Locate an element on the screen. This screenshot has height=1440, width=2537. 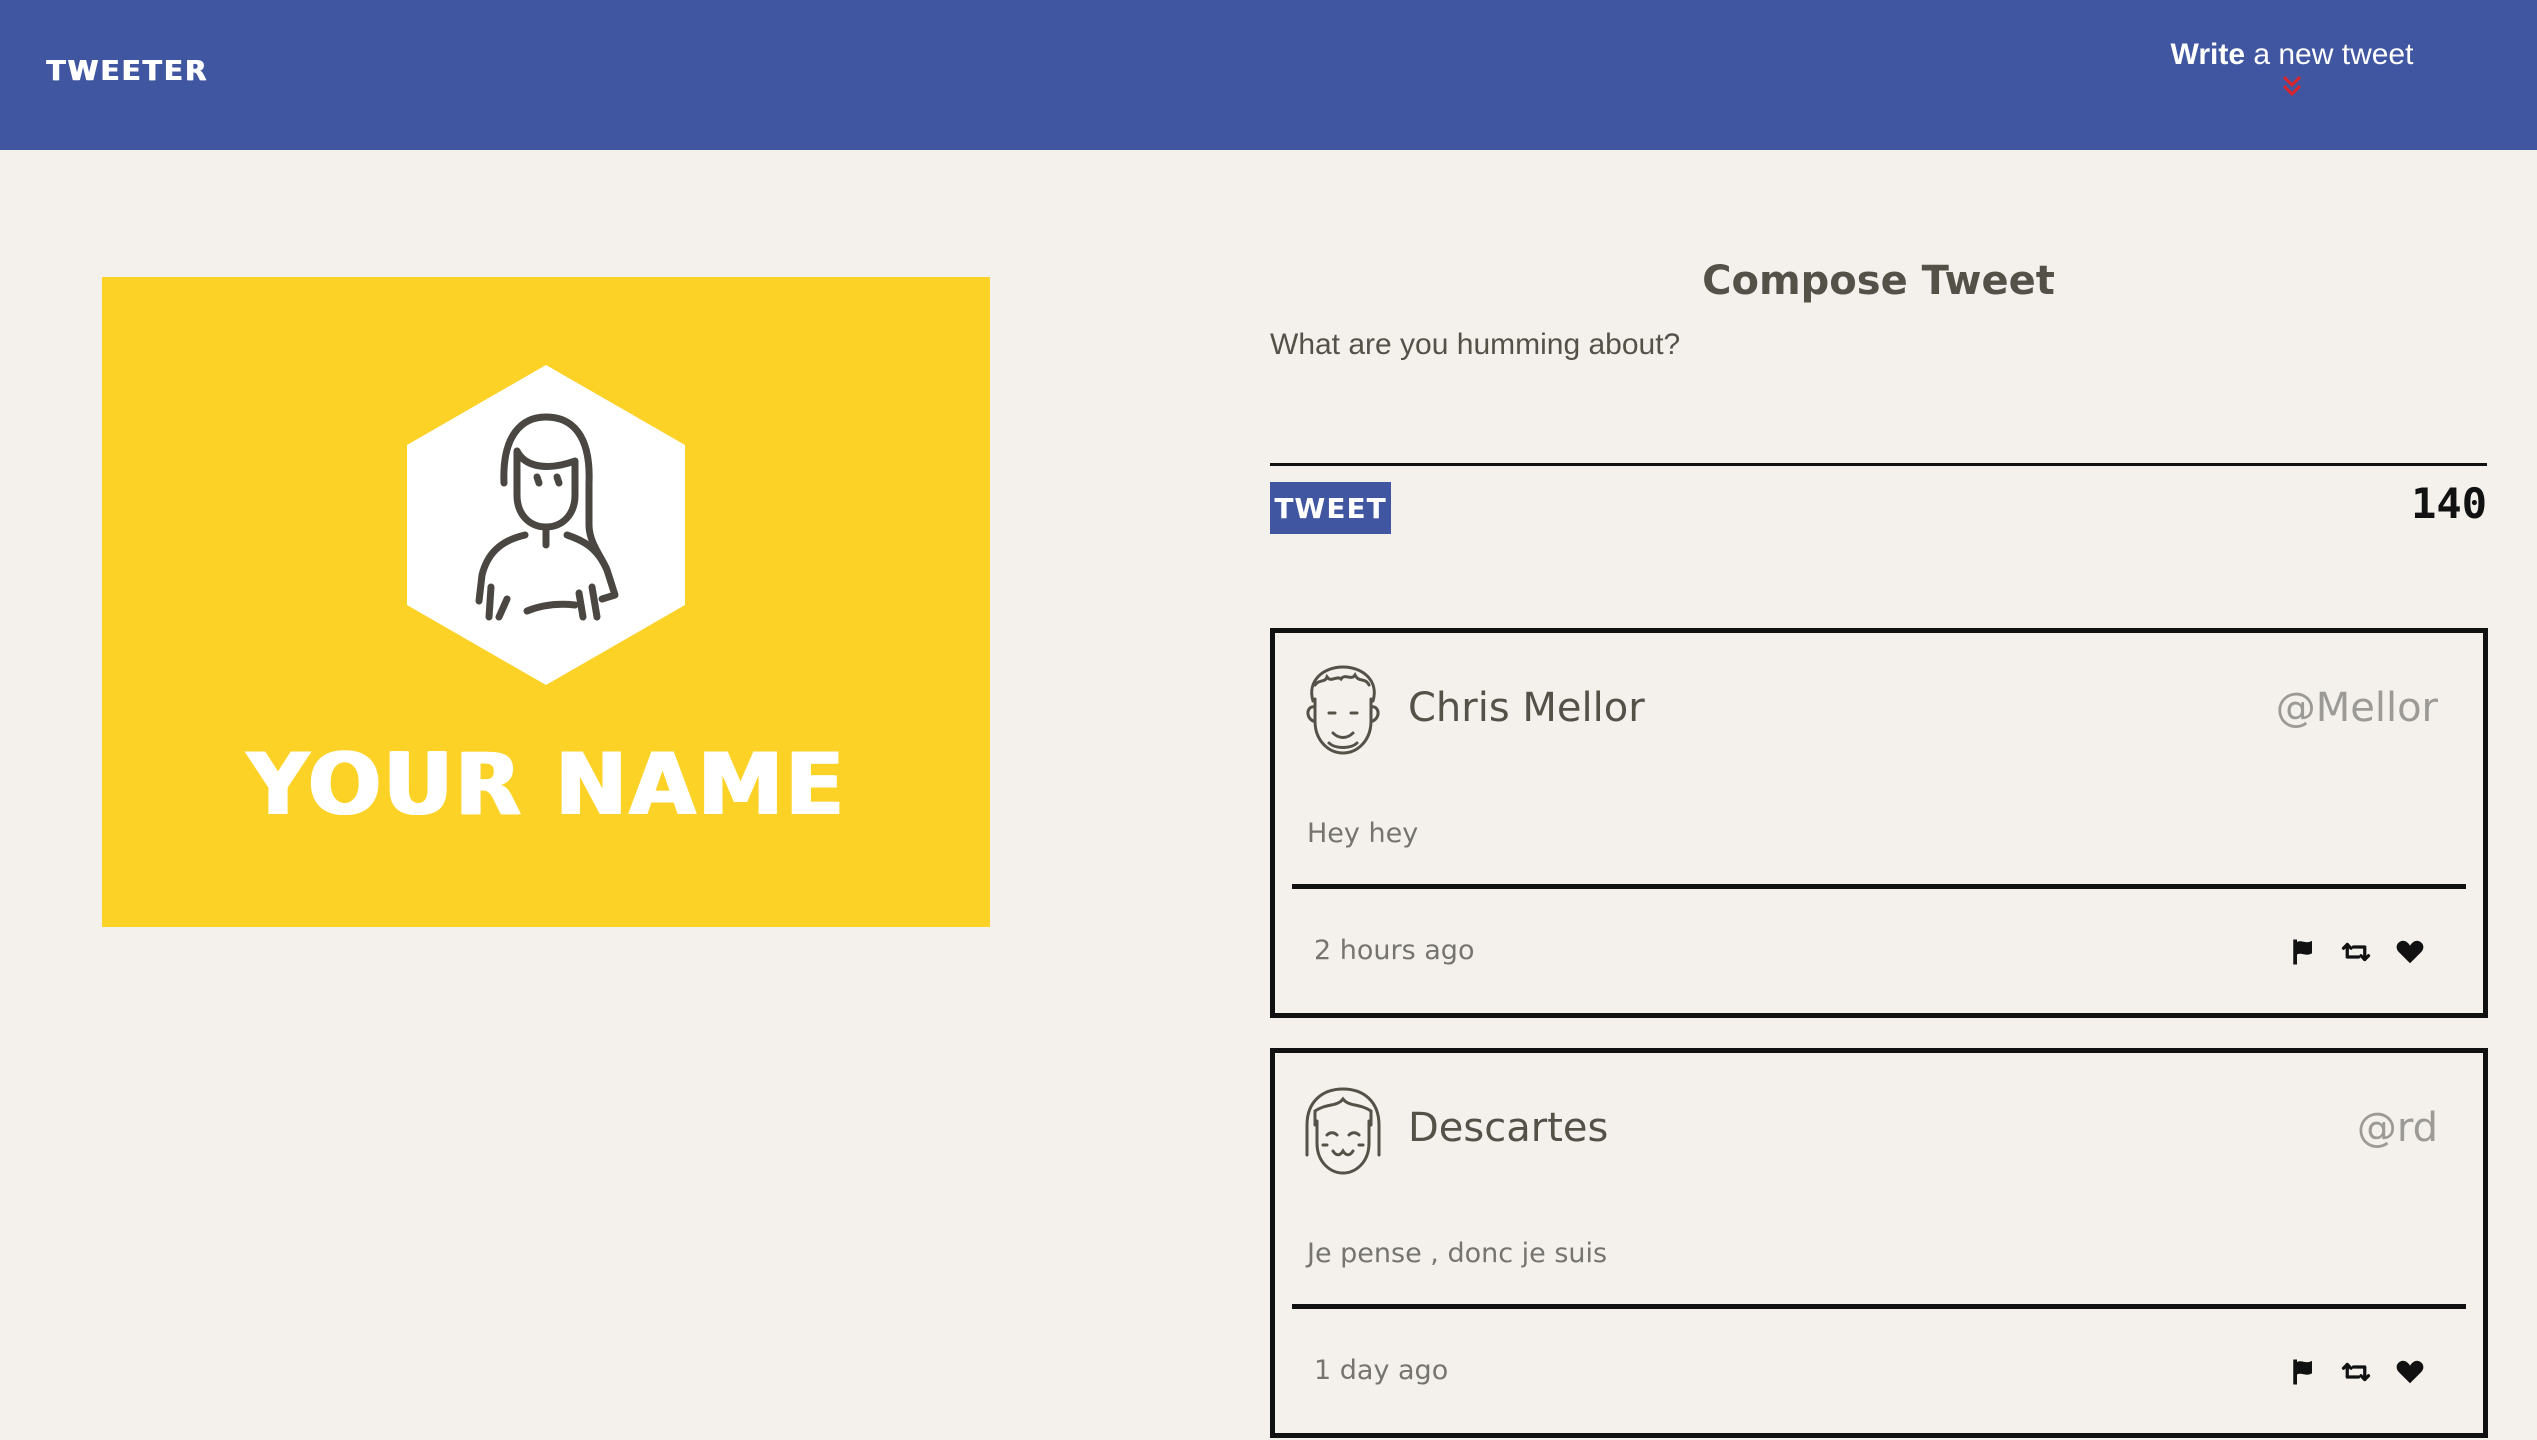
write-new-tweet-label: Write a new tweet is located at coordinates (2292, 54).